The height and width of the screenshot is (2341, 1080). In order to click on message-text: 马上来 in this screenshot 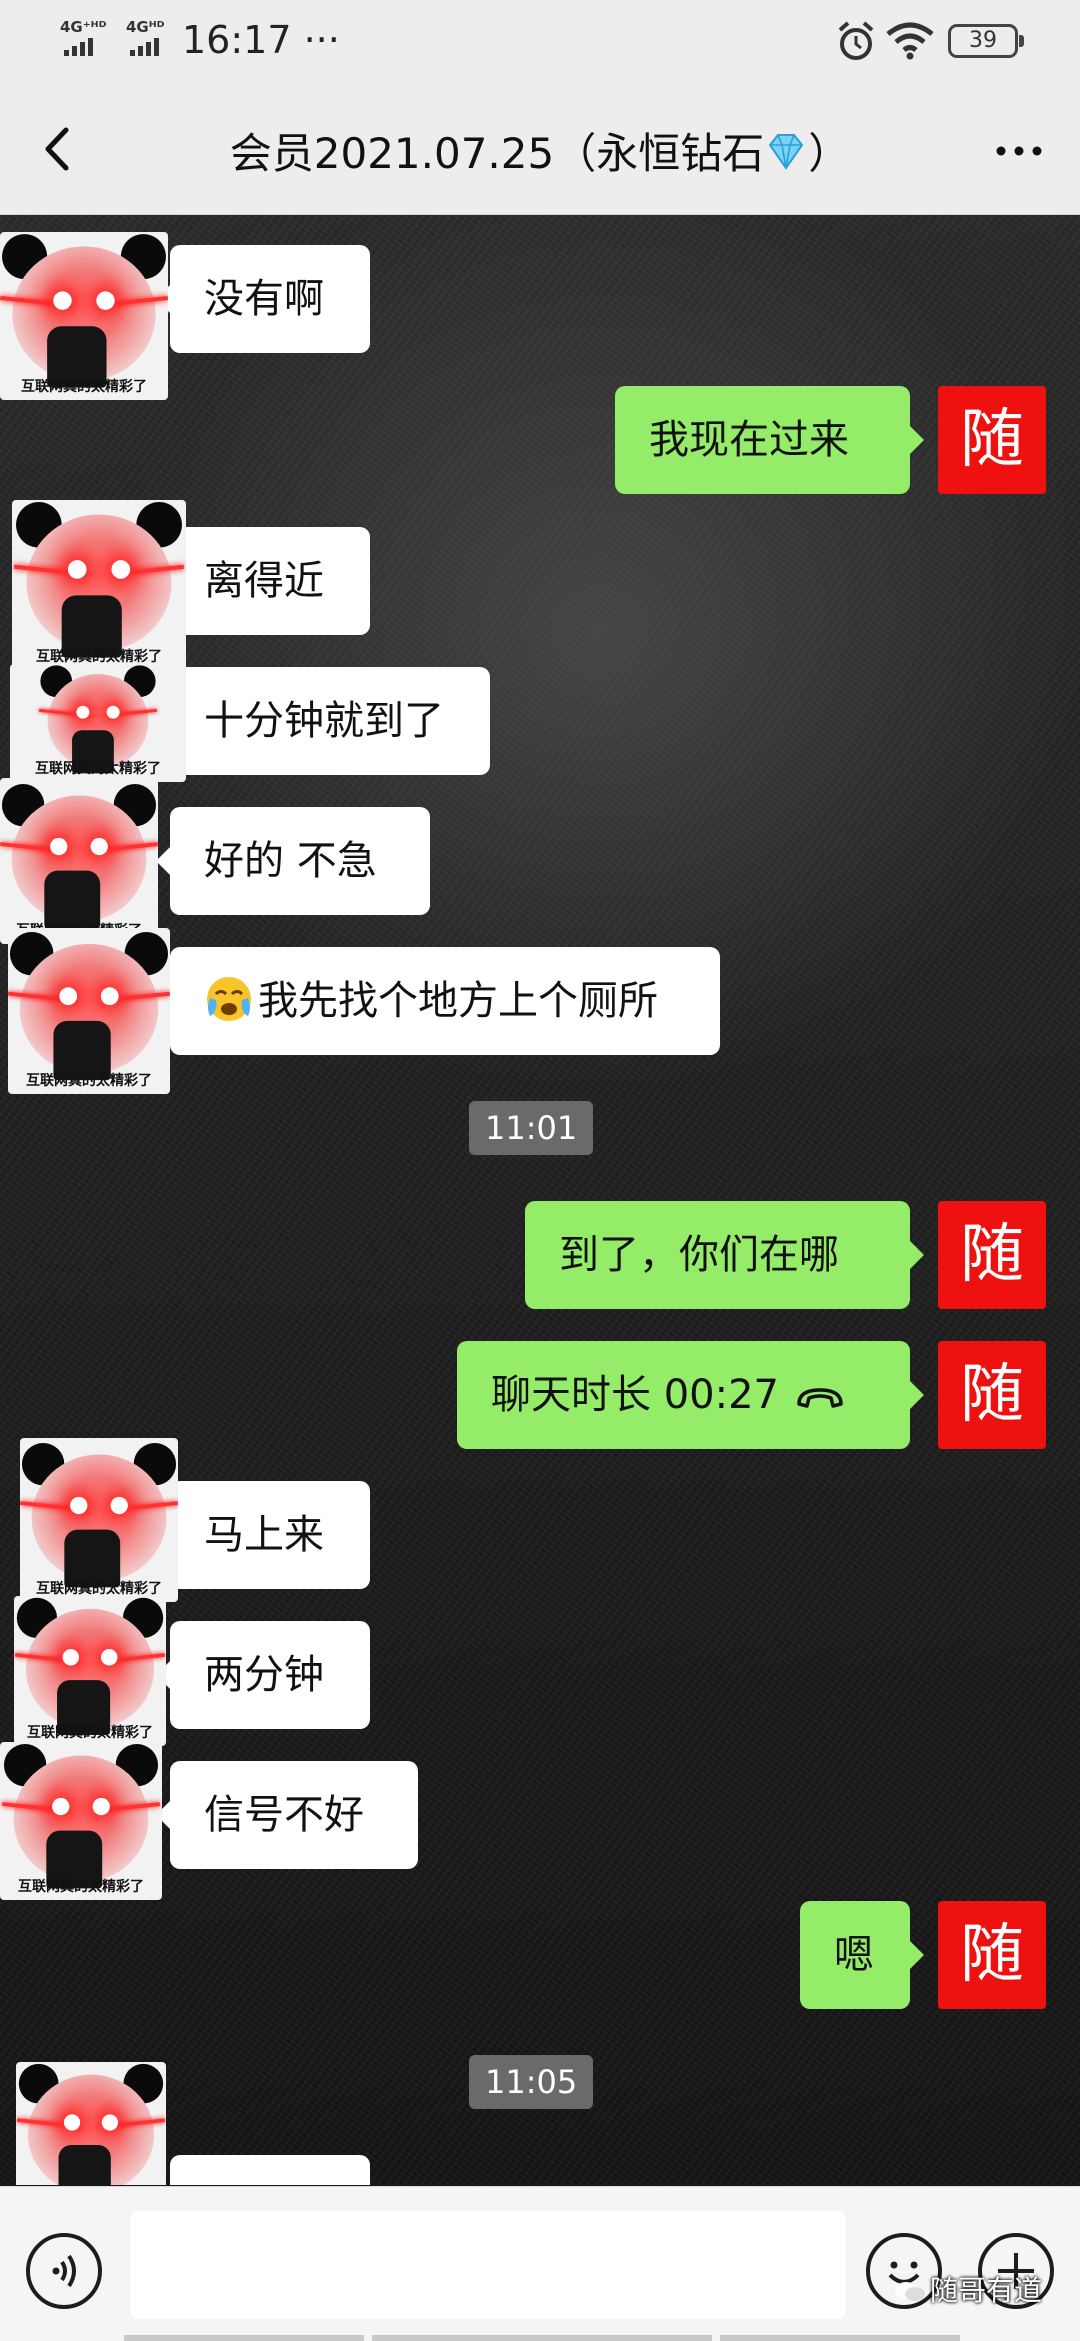, I will do `click(264, 1535)`.